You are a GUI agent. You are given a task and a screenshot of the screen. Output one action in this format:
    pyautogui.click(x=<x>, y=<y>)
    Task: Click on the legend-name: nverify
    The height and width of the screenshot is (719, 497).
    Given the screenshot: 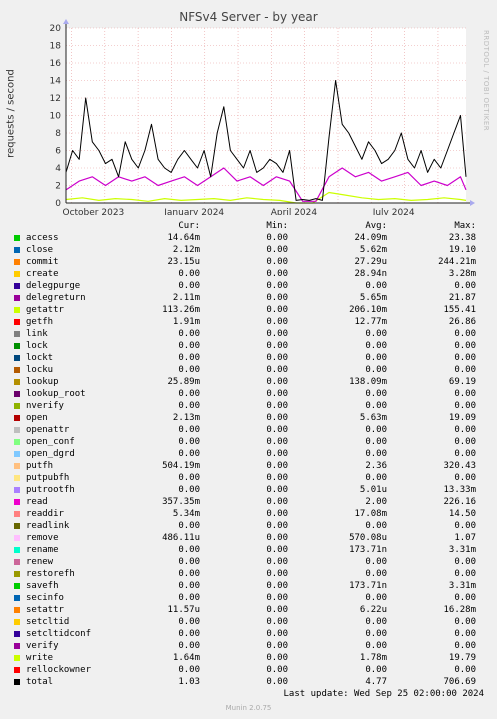 What is the action you would take?
    pyautogui.click(x=45, y=406)
    